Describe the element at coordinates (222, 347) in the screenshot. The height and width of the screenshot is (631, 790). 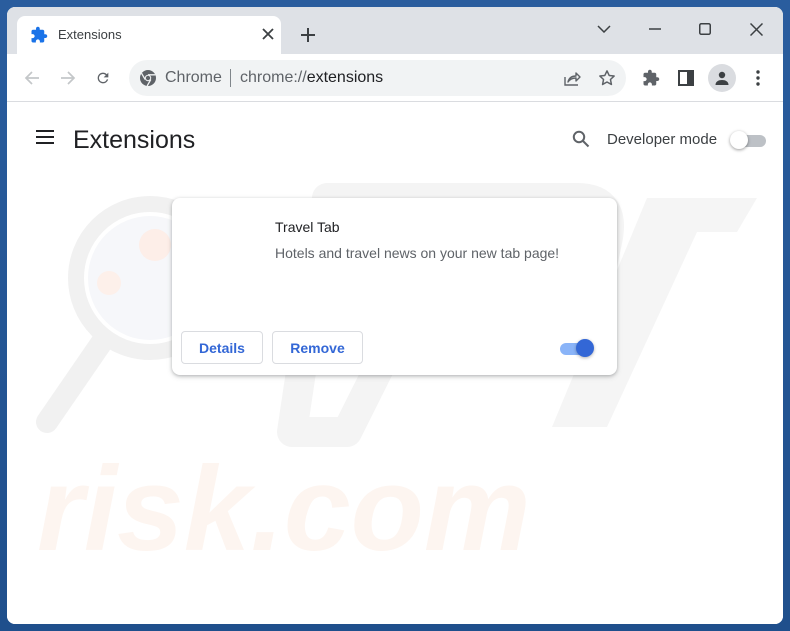
I see `details-button: Details` at that location.